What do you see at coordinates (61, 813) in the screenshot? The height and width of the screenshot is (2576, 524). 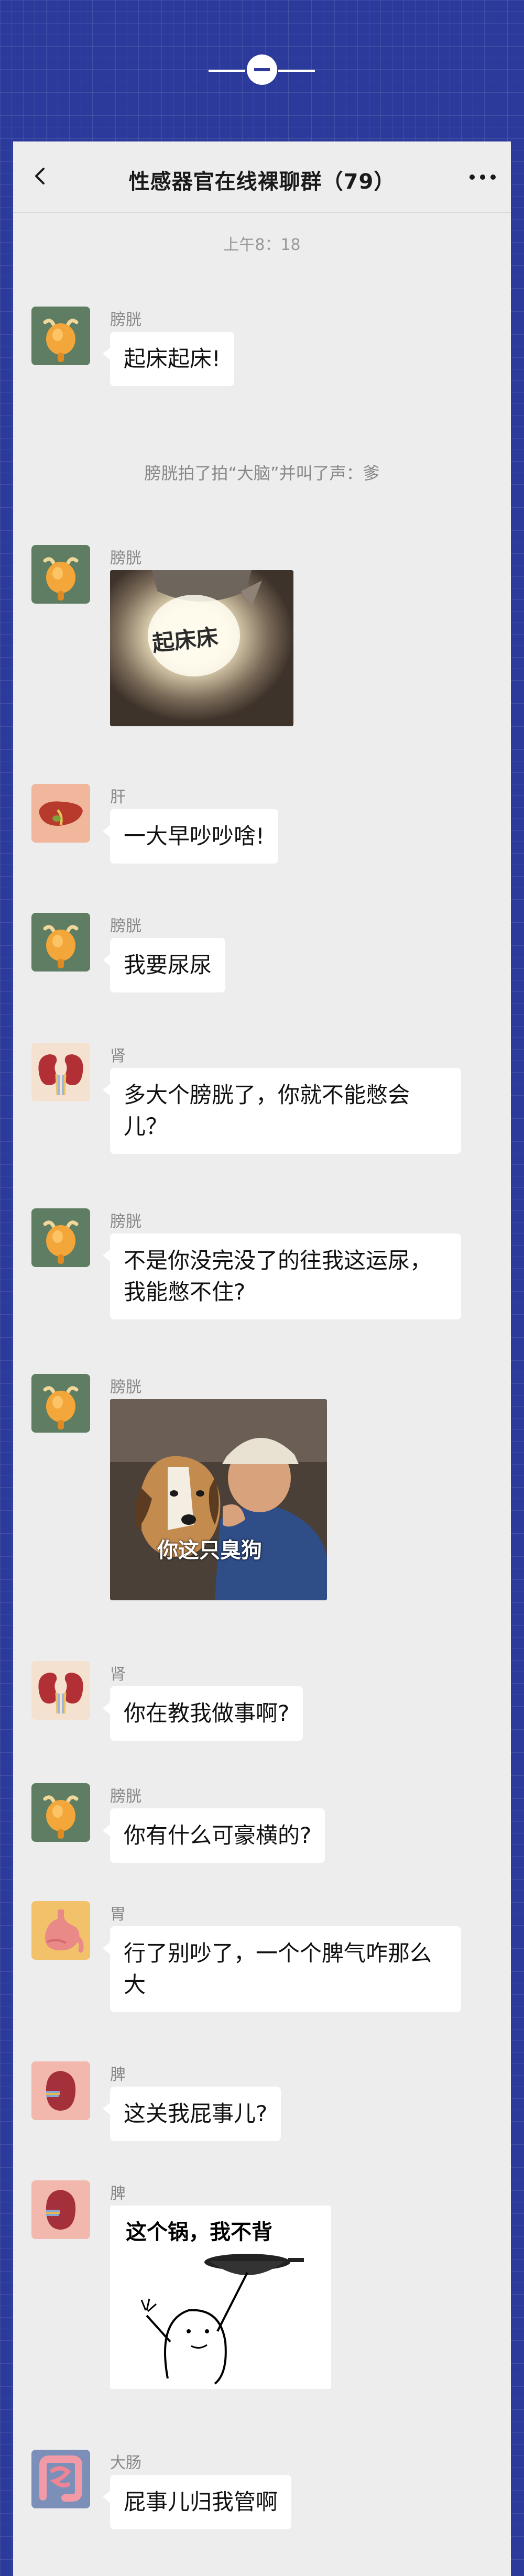 I see `liver-icon` at bounding box center [61, 813].